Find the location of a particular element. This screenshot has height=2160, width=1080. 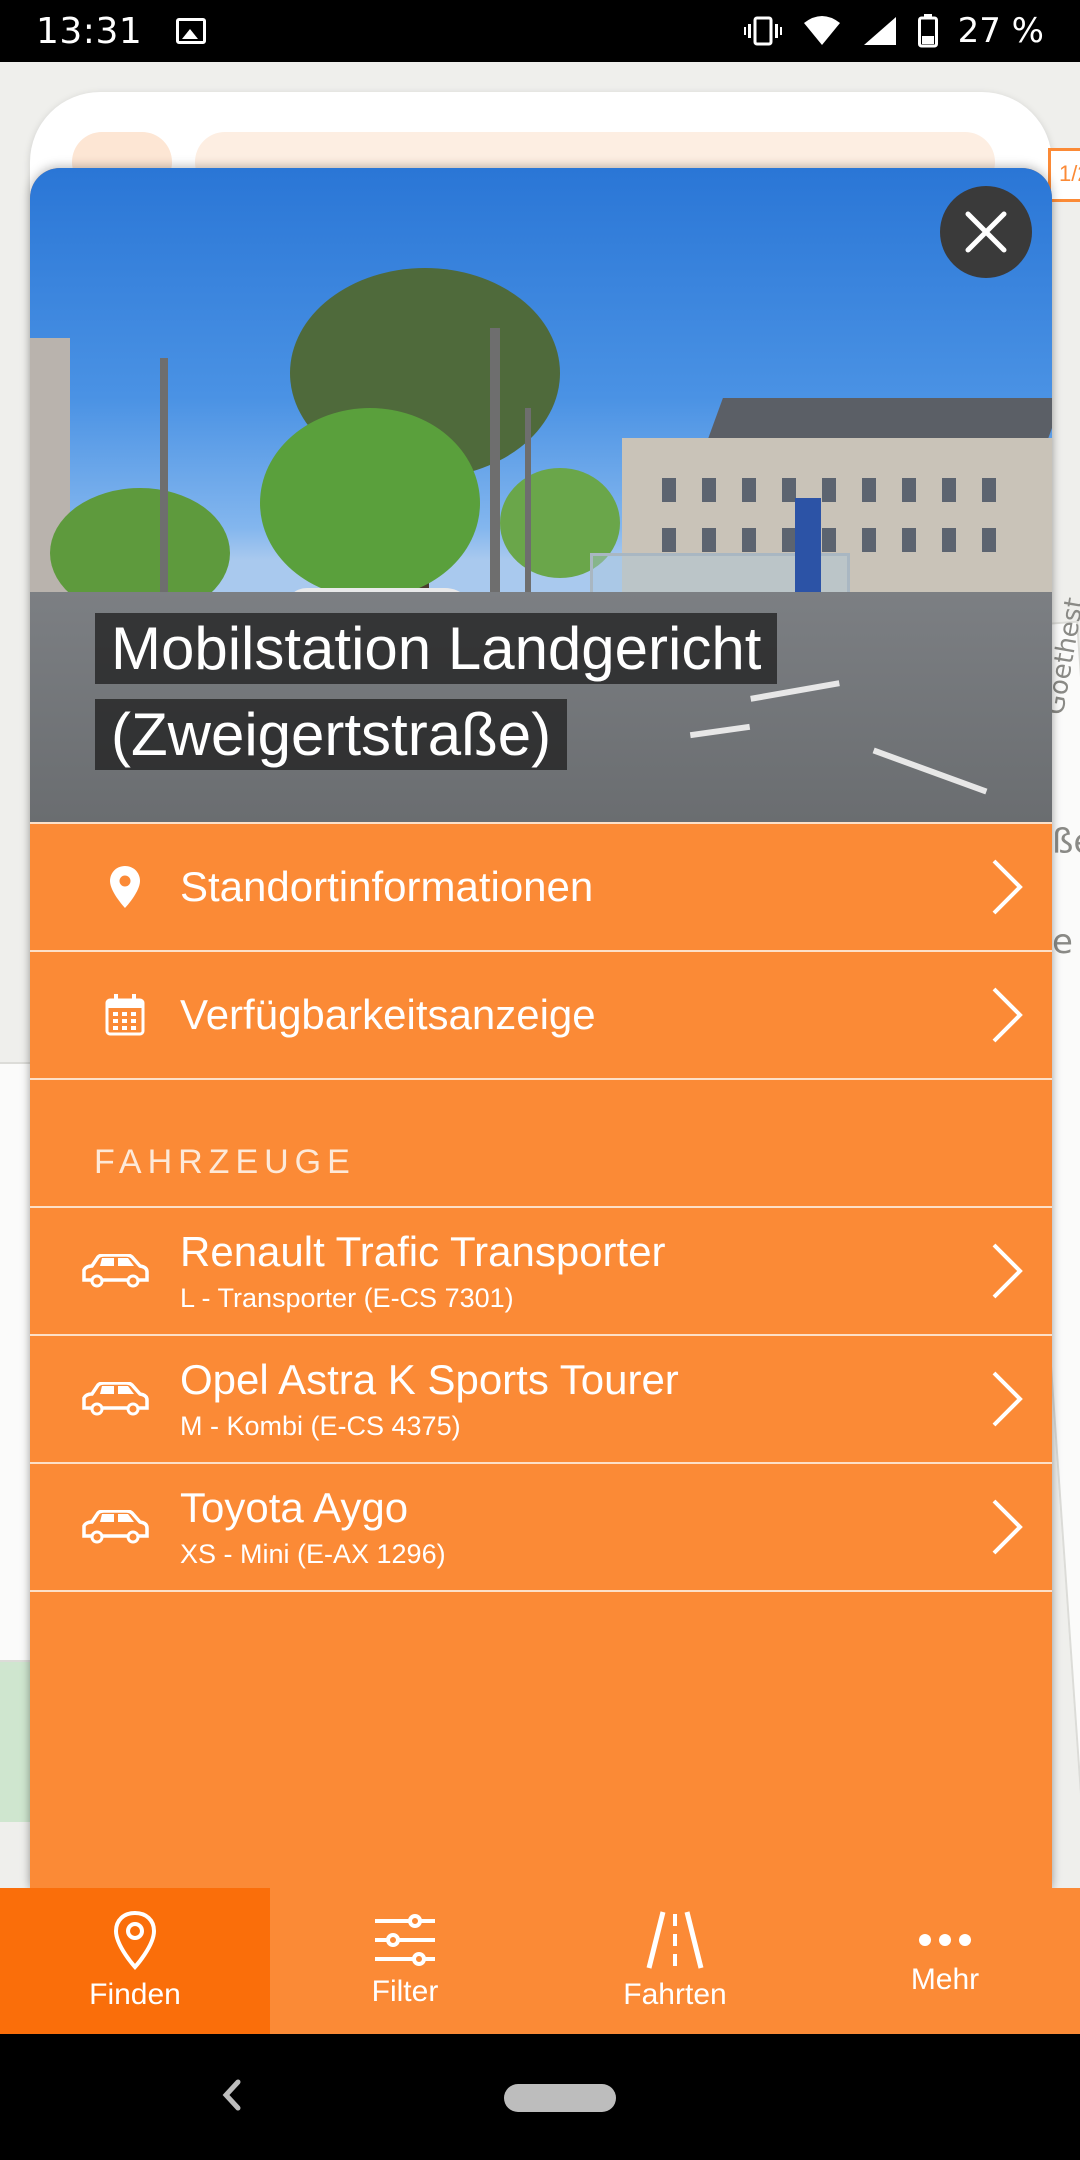

tab-filter: Filter is located at coordinates (405, 1961).